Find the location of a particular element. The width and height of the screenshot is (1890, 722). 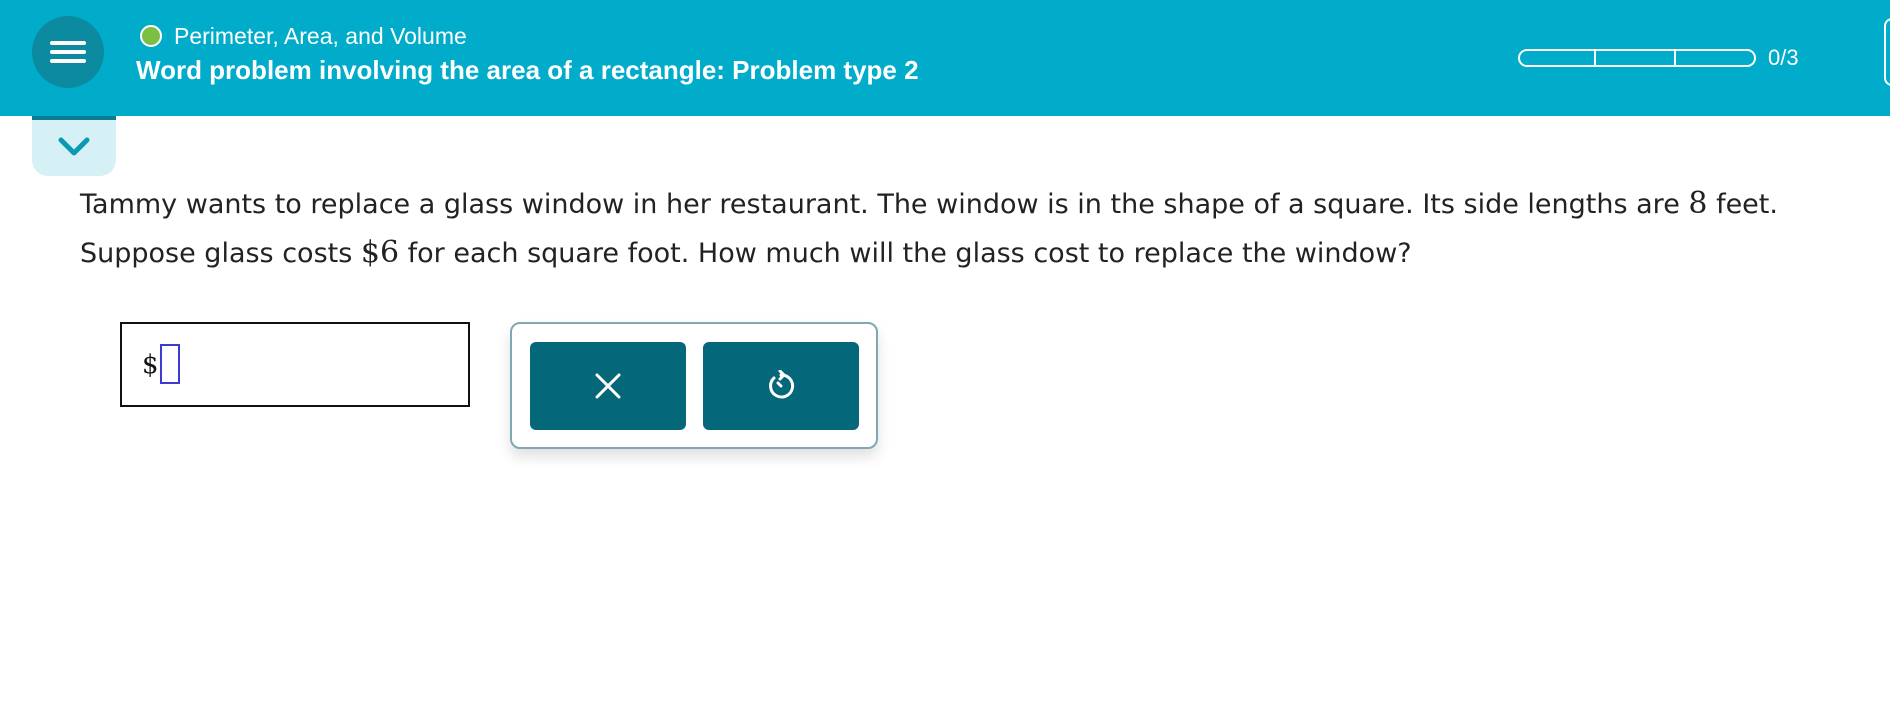

close-icon is located at coordinates (608, 386).